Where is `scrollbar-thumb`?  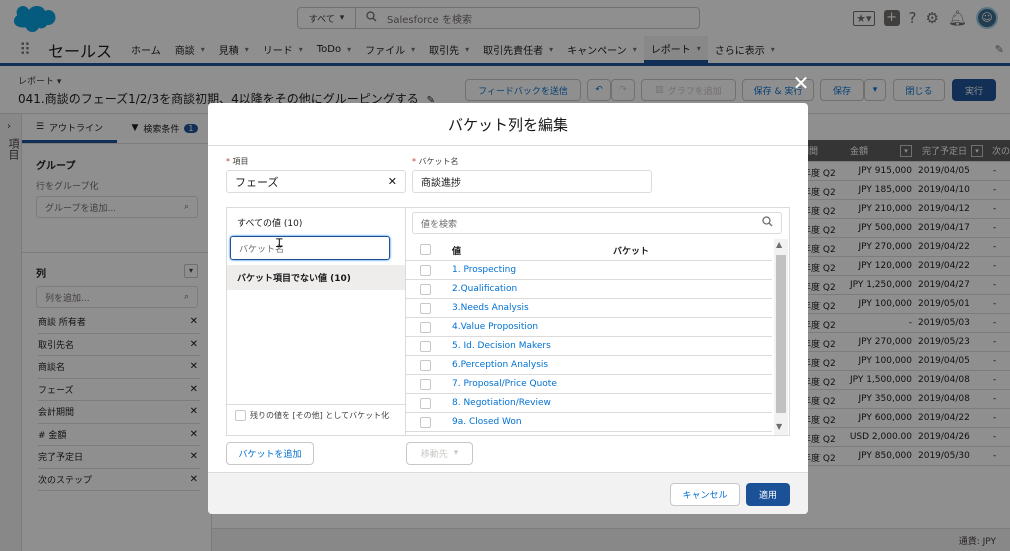 scrollbar-thumb is located at coordinates (781, 334).